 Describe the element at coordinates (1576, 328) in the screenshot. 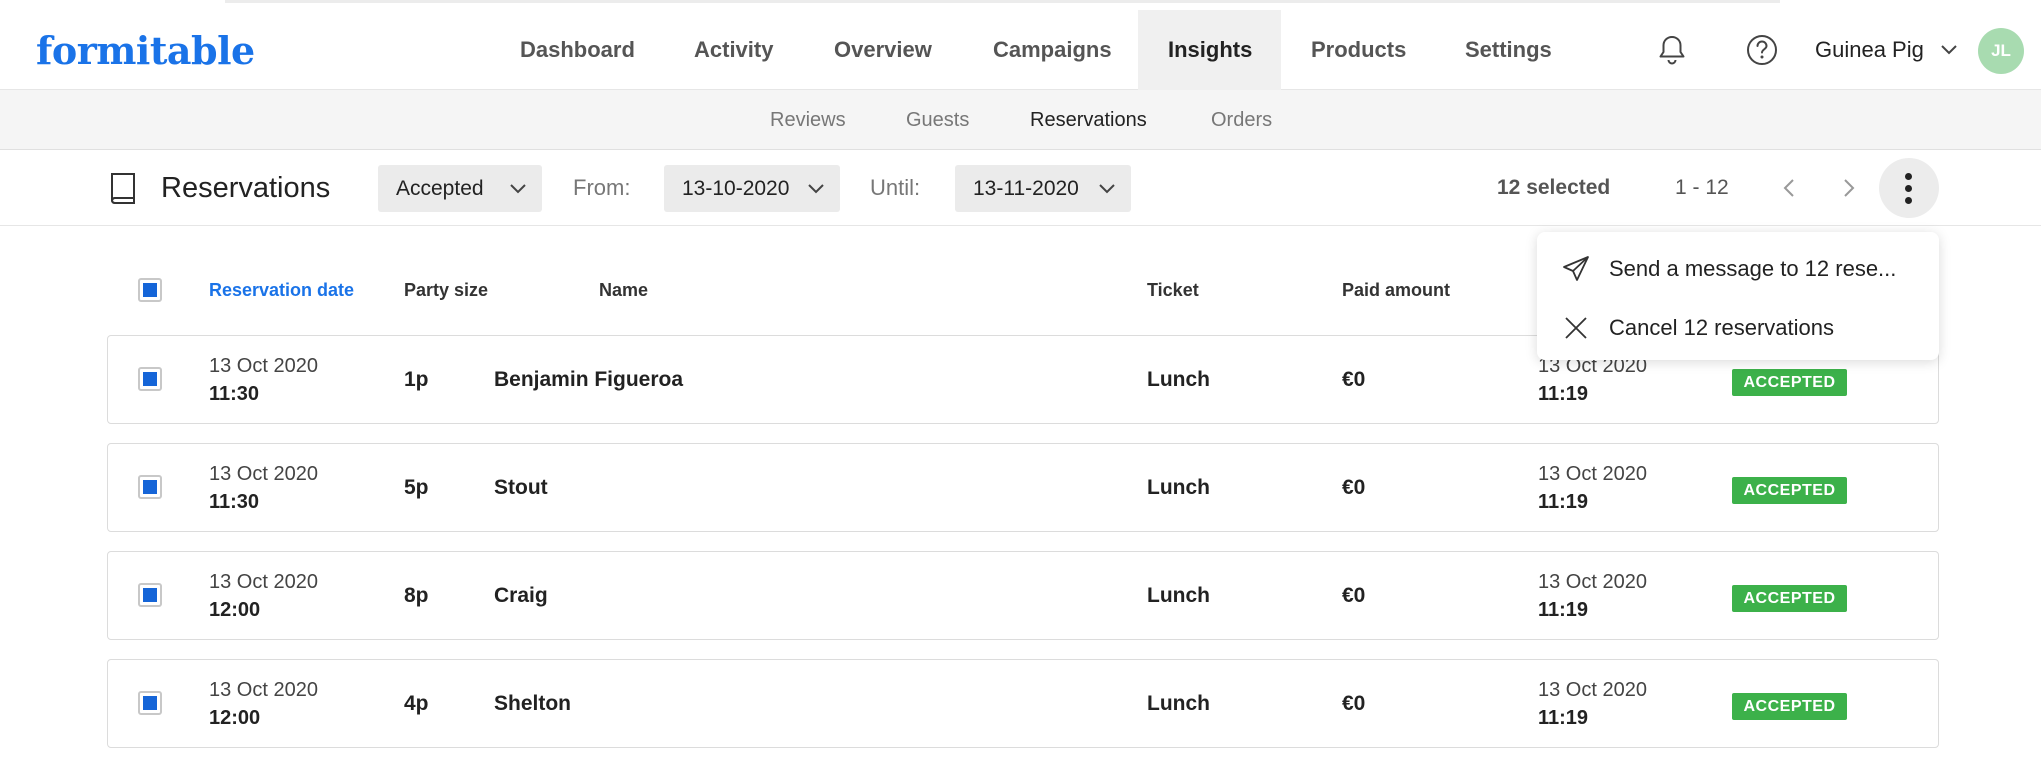

I see `close-icon` at that location.